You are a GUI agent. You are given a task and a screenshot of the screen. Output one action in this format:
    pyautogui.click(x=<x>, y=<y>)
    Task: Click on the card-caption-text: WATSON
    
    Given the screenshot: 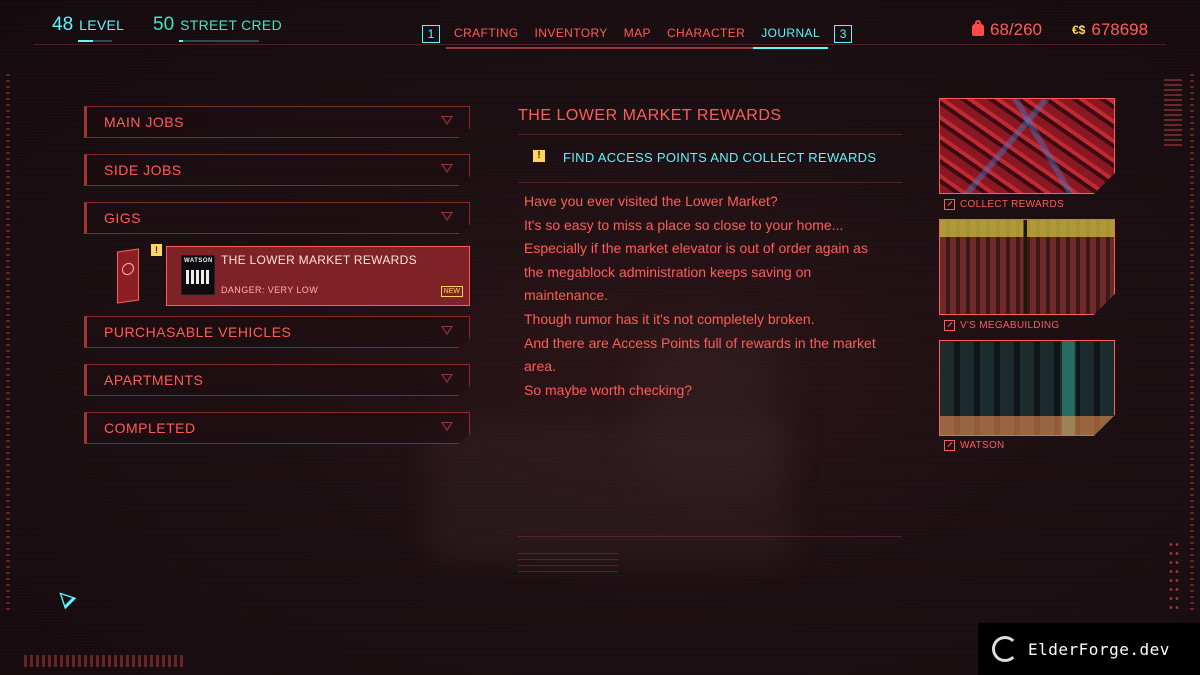 What is the action you would take?
    pyautogui.click(x=982, y=445)
    